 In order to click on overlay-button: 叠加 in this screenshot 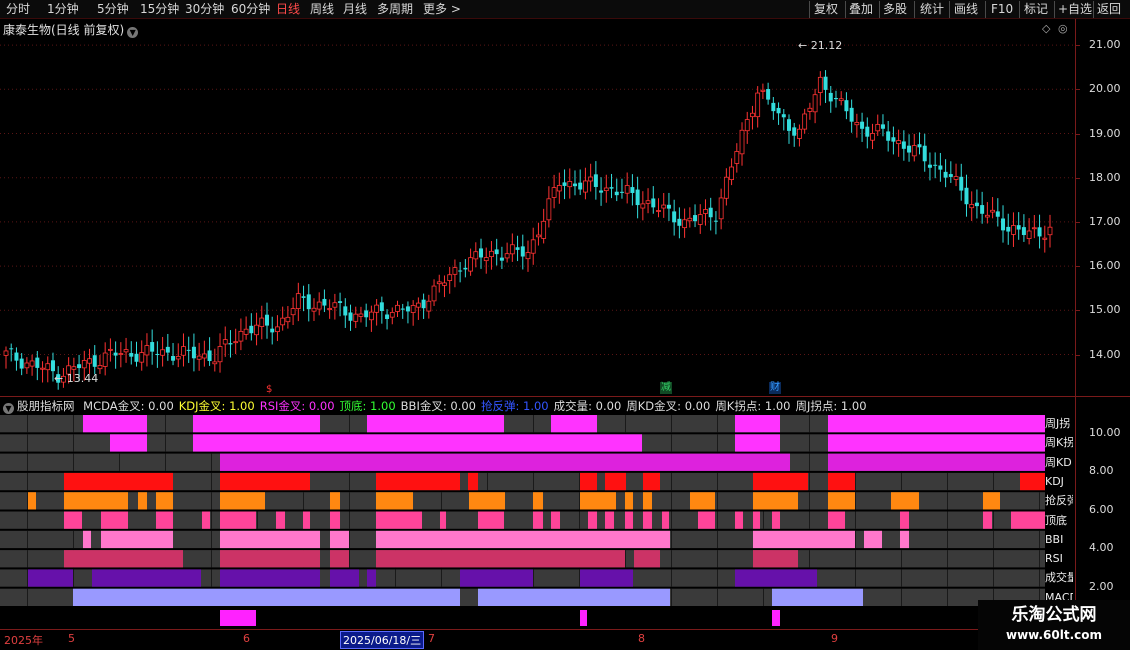, I will do `click(861, 9)`.